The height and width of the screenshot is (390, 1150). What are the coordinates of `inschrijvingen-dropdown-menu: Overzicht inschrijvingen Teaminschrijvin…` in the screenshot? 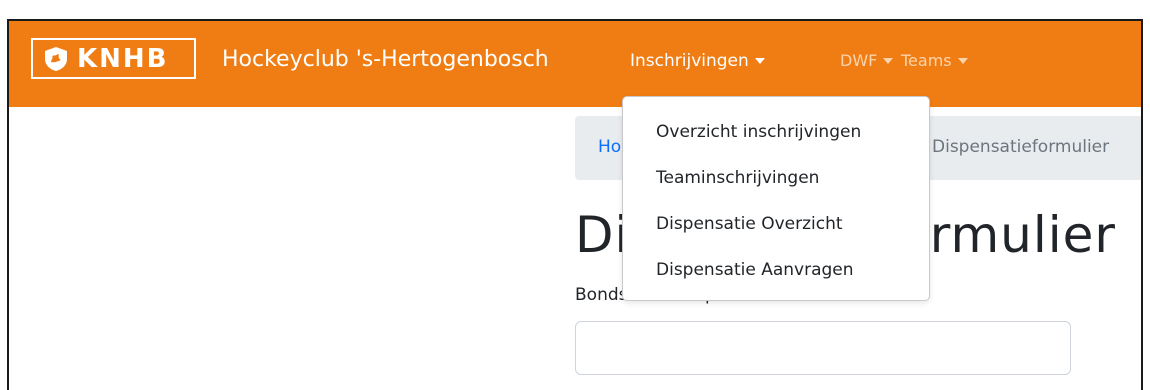 It's located at (776, 198).